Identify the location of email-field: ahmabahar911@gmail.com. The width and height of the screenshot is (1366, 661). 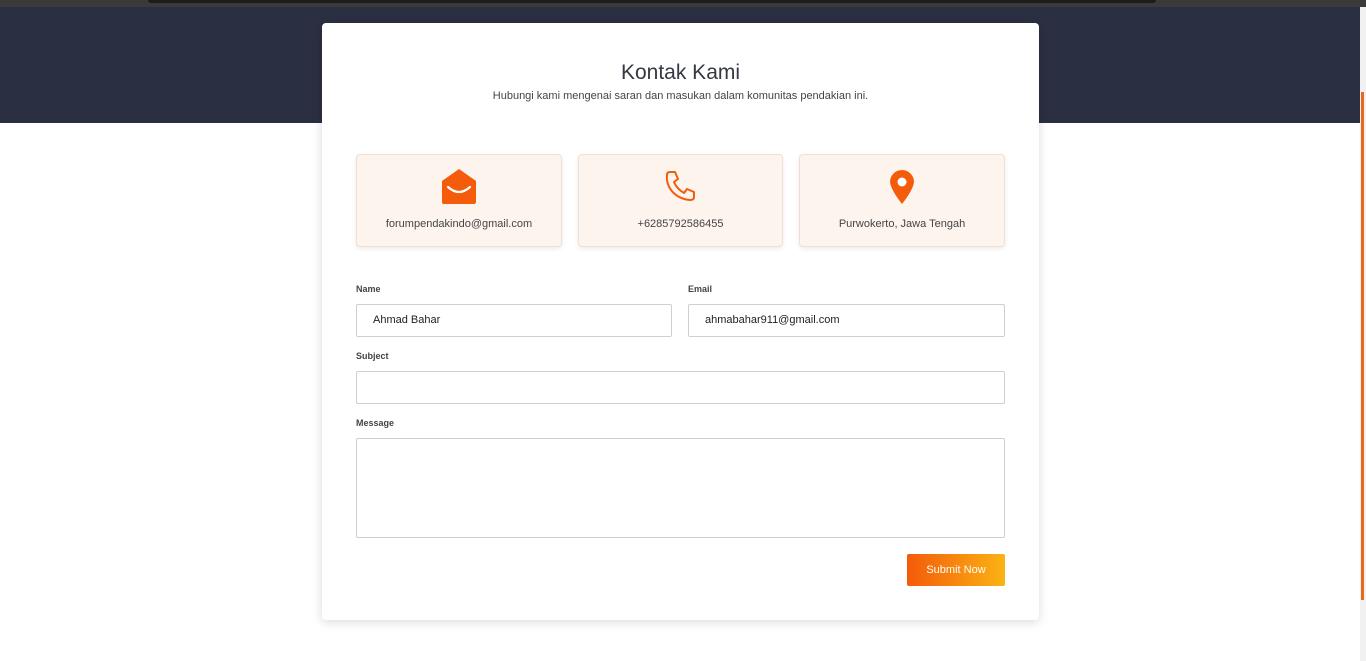
(846, 320).